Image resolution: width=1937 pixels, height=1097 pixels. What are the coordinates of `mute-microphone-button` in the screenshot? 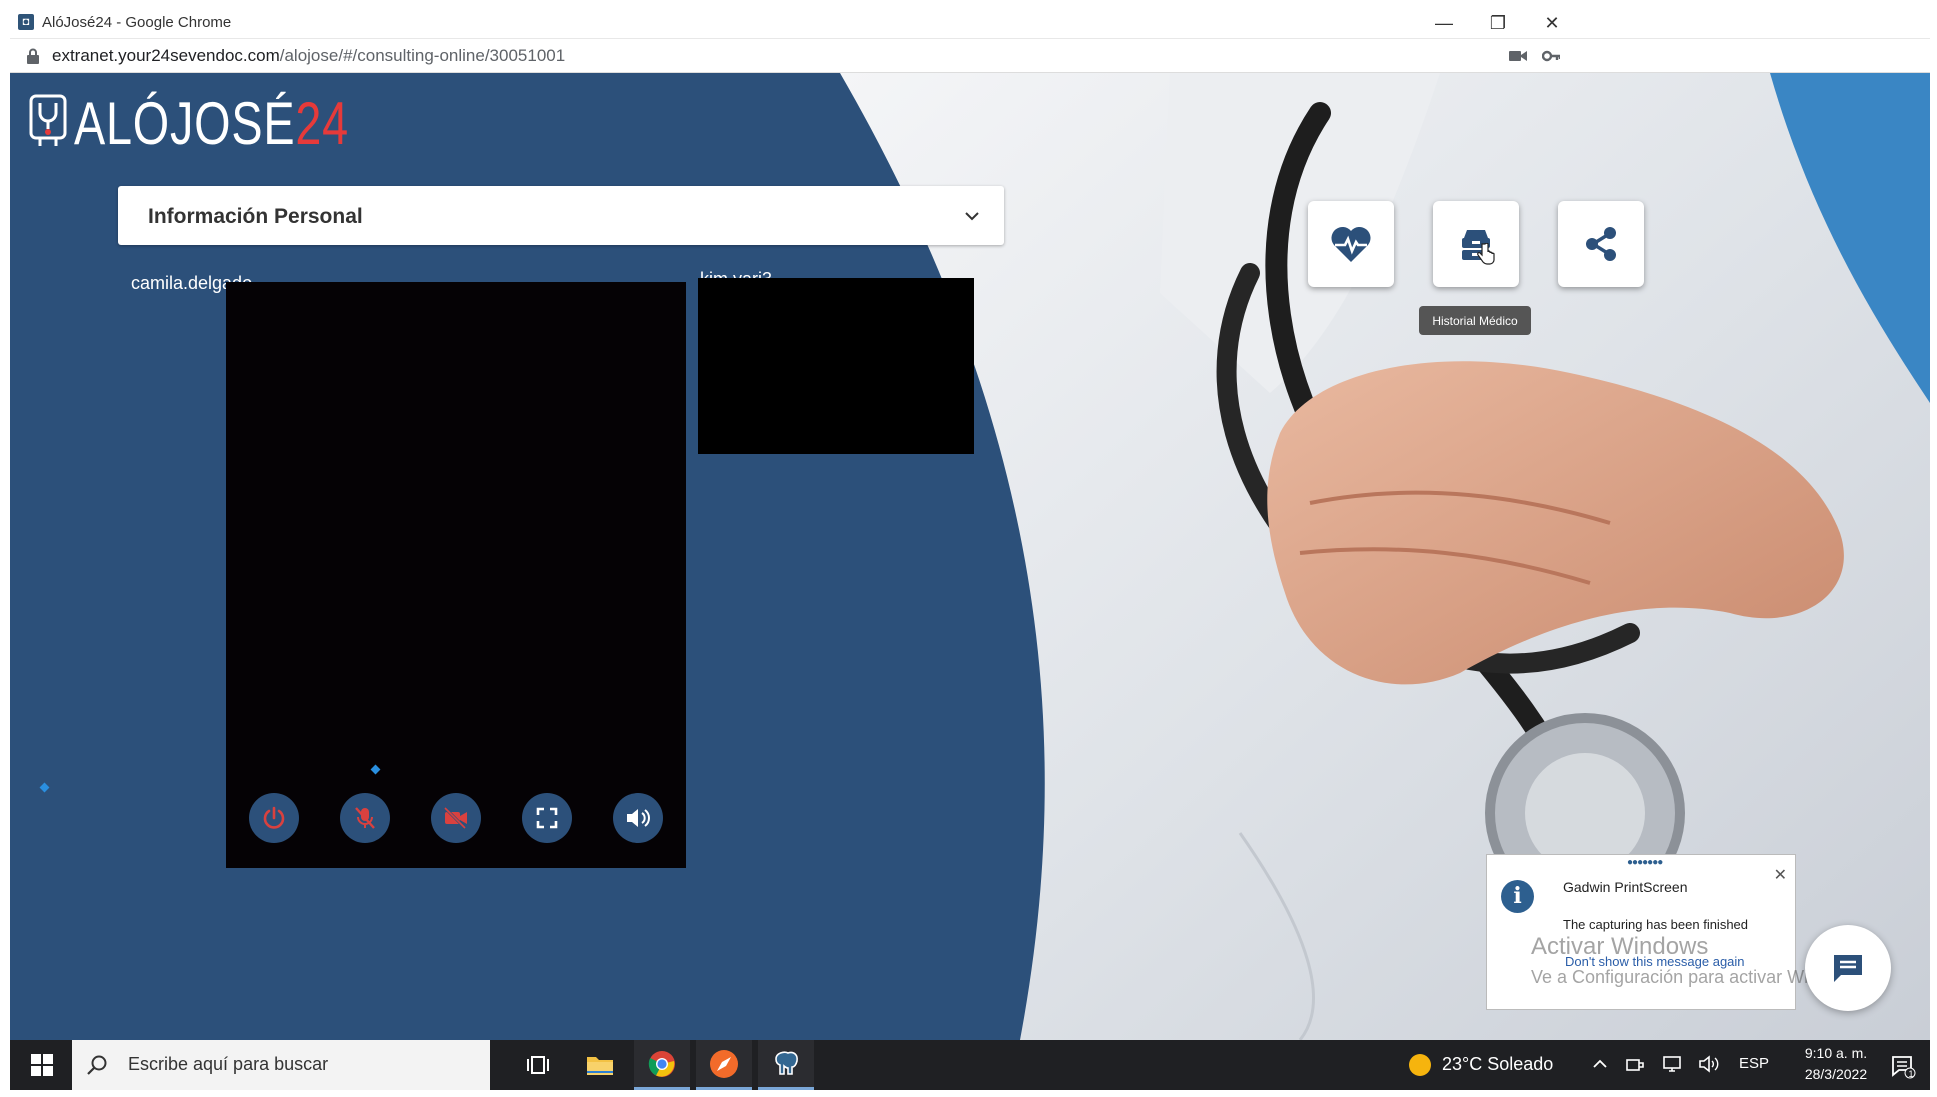 It's located at (365, 818).